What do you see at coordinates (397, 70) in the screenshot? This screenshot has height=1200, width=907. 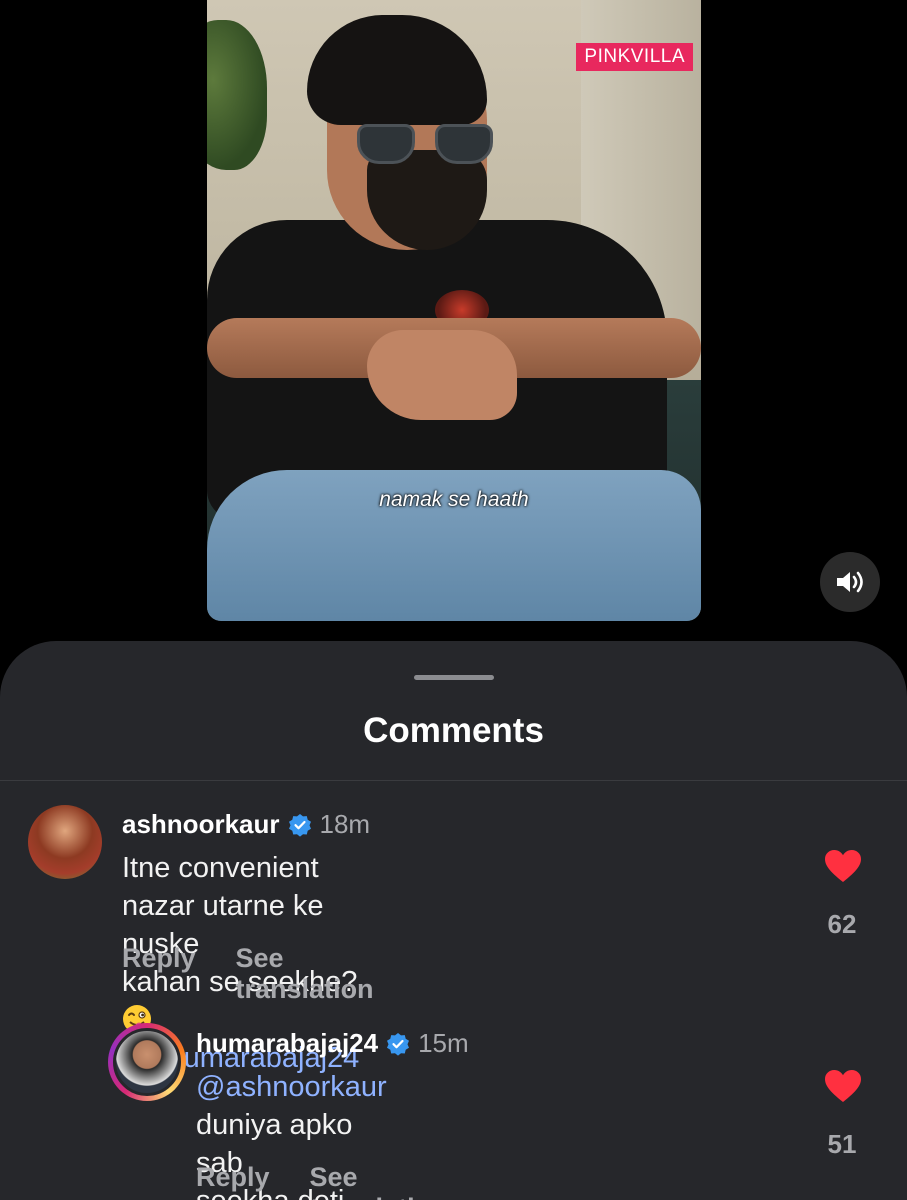 I see `person-hair` at bounding box center [397, 70].